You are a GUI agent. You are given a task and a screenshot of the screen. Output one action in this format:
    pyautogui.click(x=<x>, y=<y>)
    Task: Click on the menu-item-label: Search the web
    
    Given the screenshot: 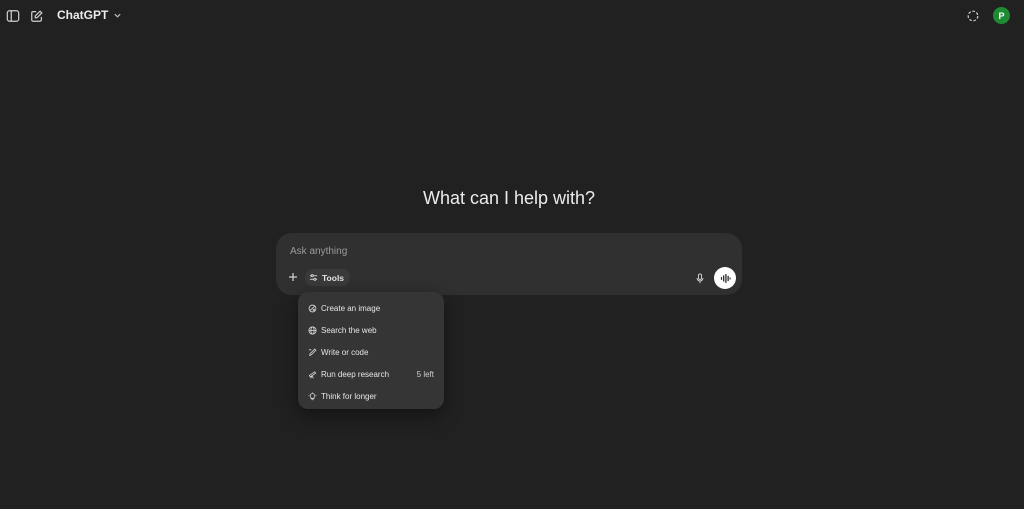 What is the action you would take?
    pyautogui.click(x=349, y=330)
    